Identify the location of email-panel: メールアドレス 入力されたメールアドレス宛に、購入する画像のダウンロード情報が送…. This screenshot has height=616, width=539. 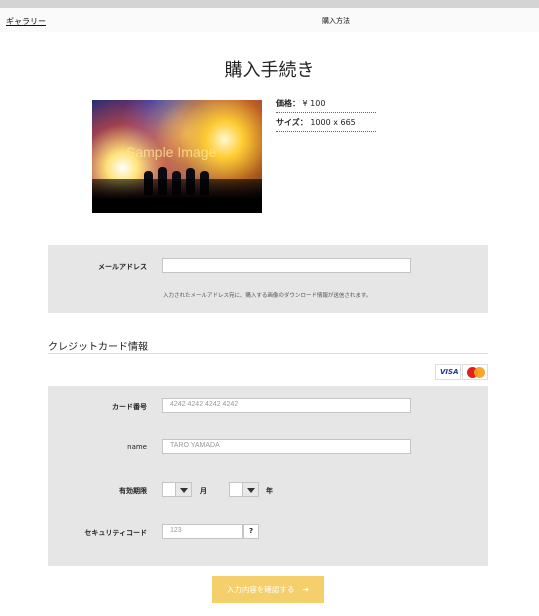
(268, 279).